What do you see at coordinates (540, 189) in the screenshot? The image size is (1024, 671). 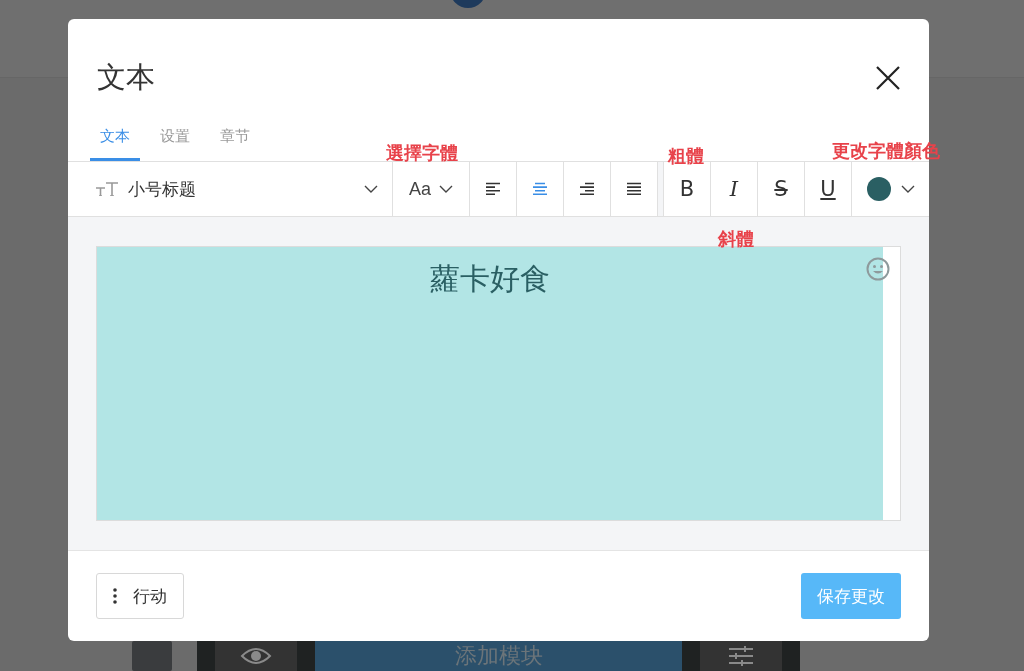 I see `align-center-icon` at bounding box center [540, 189].